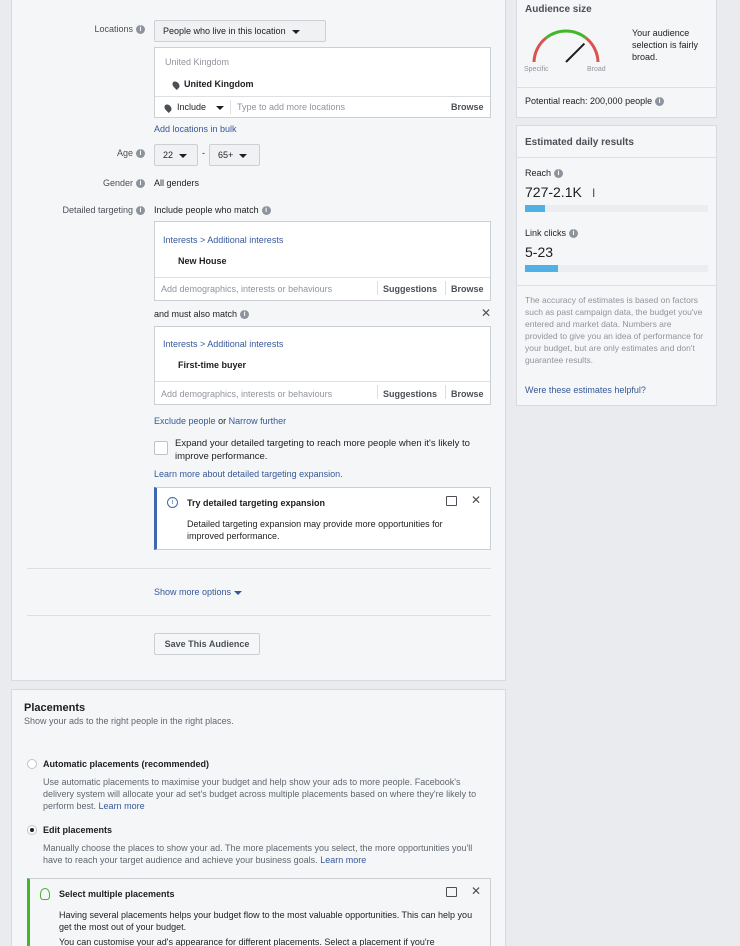 This screenshot has width=740, height=946. What do you see at coordinates (544, 173) in the screenshot?
I see `reach-label: Reach i` at bounding box center [544, 173].